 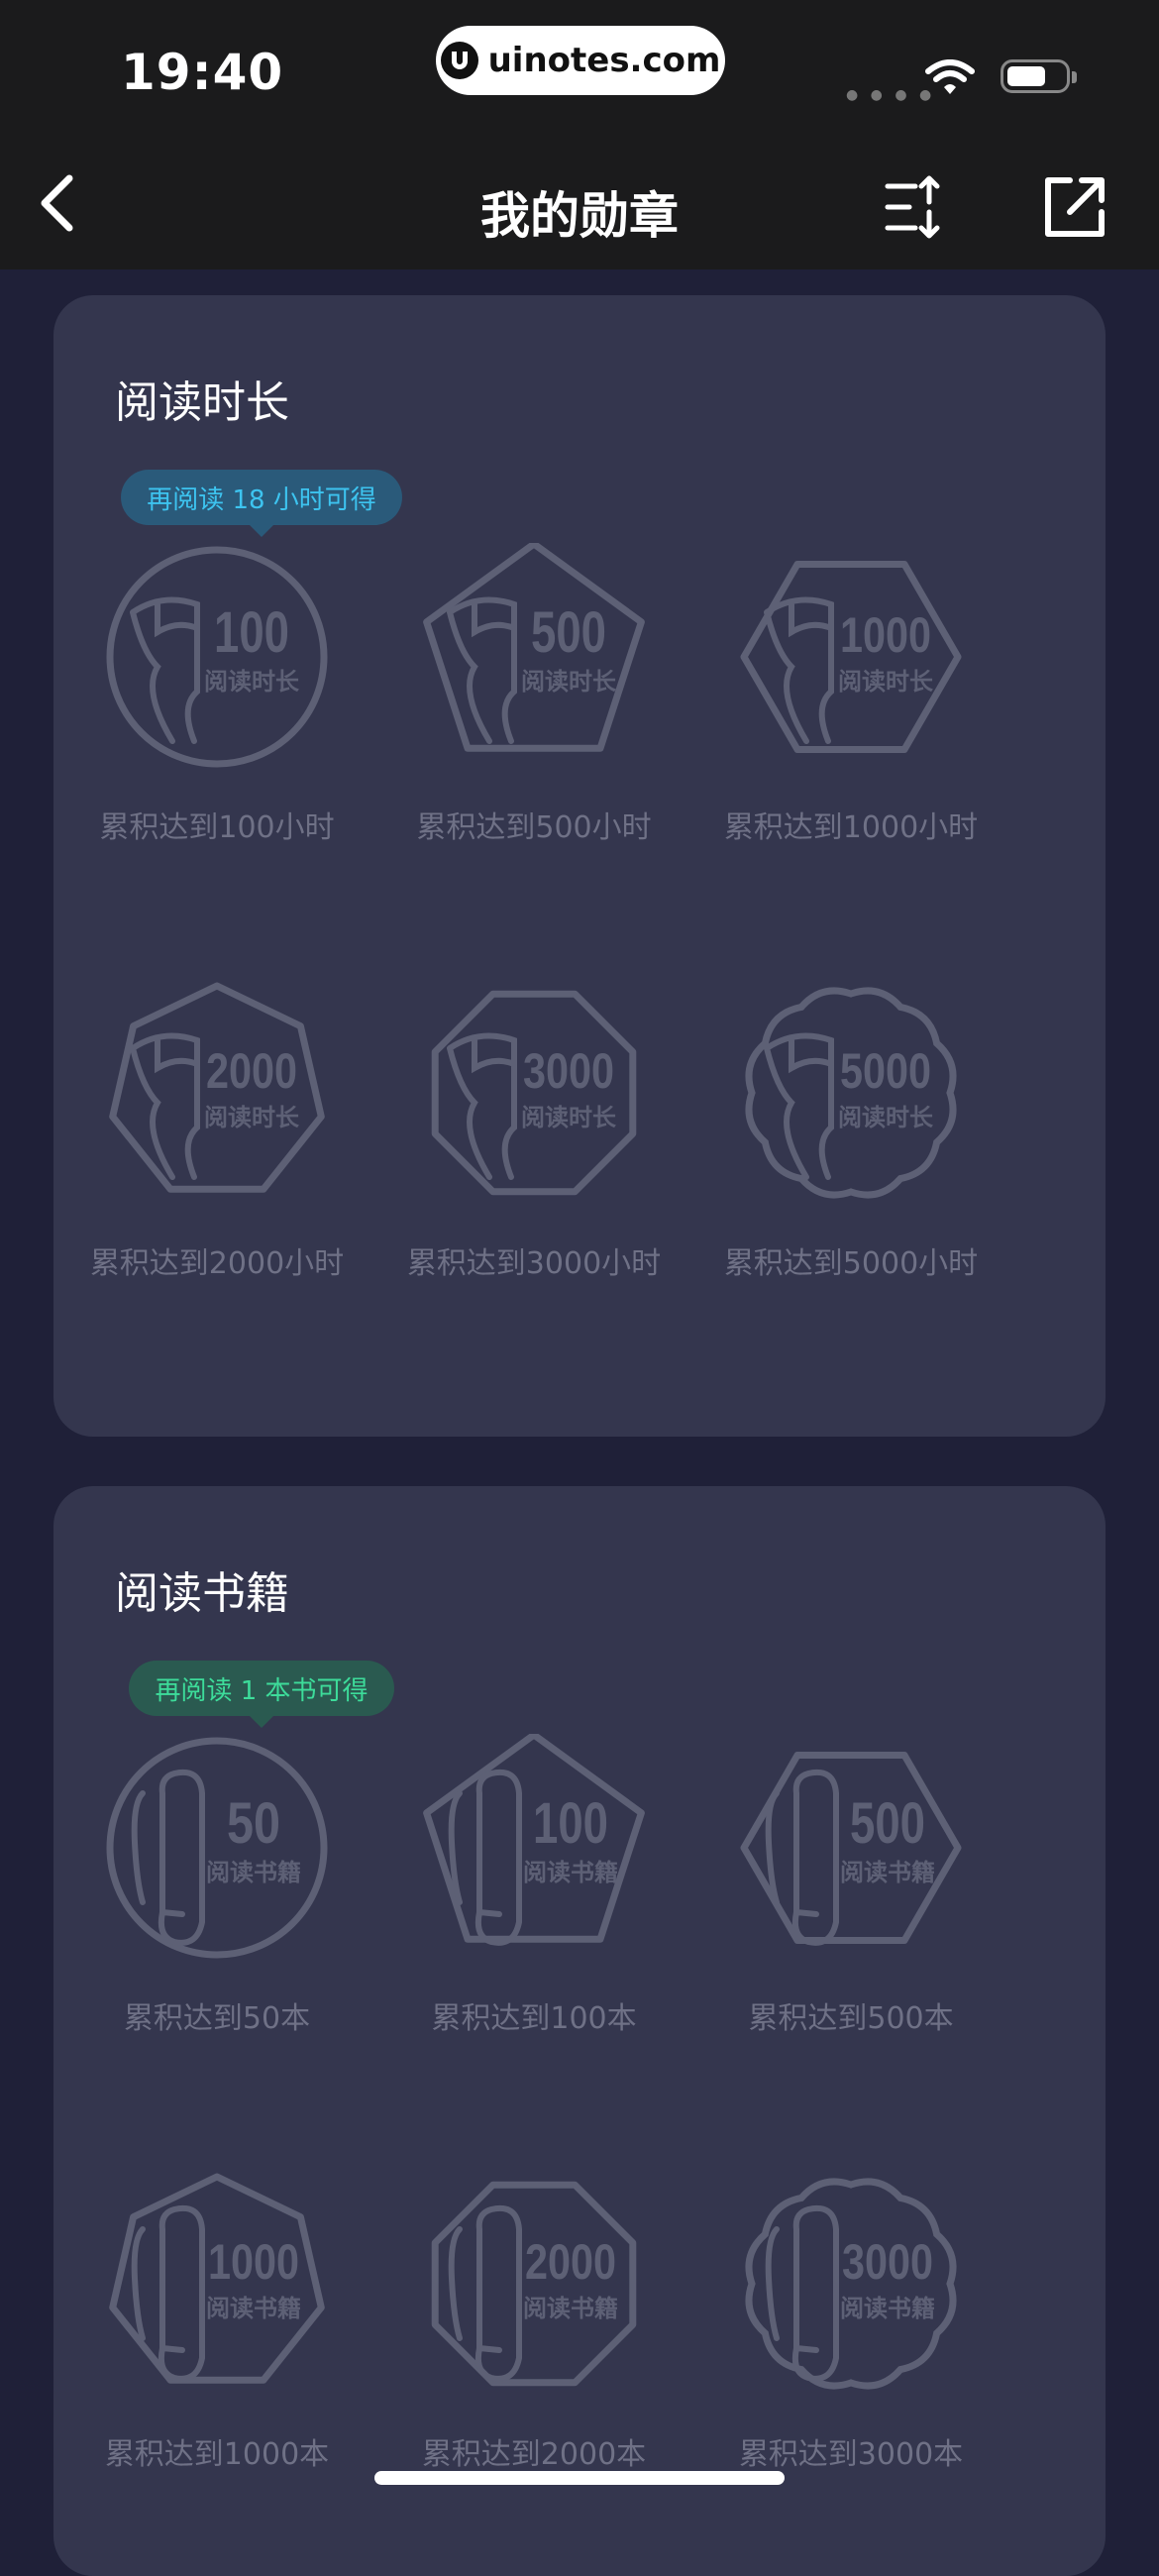 What do you see at coordinates (534, 2018) in the screenshot?
I see `badge-label: 累积达到100本` at bounding box center [534, 2018].